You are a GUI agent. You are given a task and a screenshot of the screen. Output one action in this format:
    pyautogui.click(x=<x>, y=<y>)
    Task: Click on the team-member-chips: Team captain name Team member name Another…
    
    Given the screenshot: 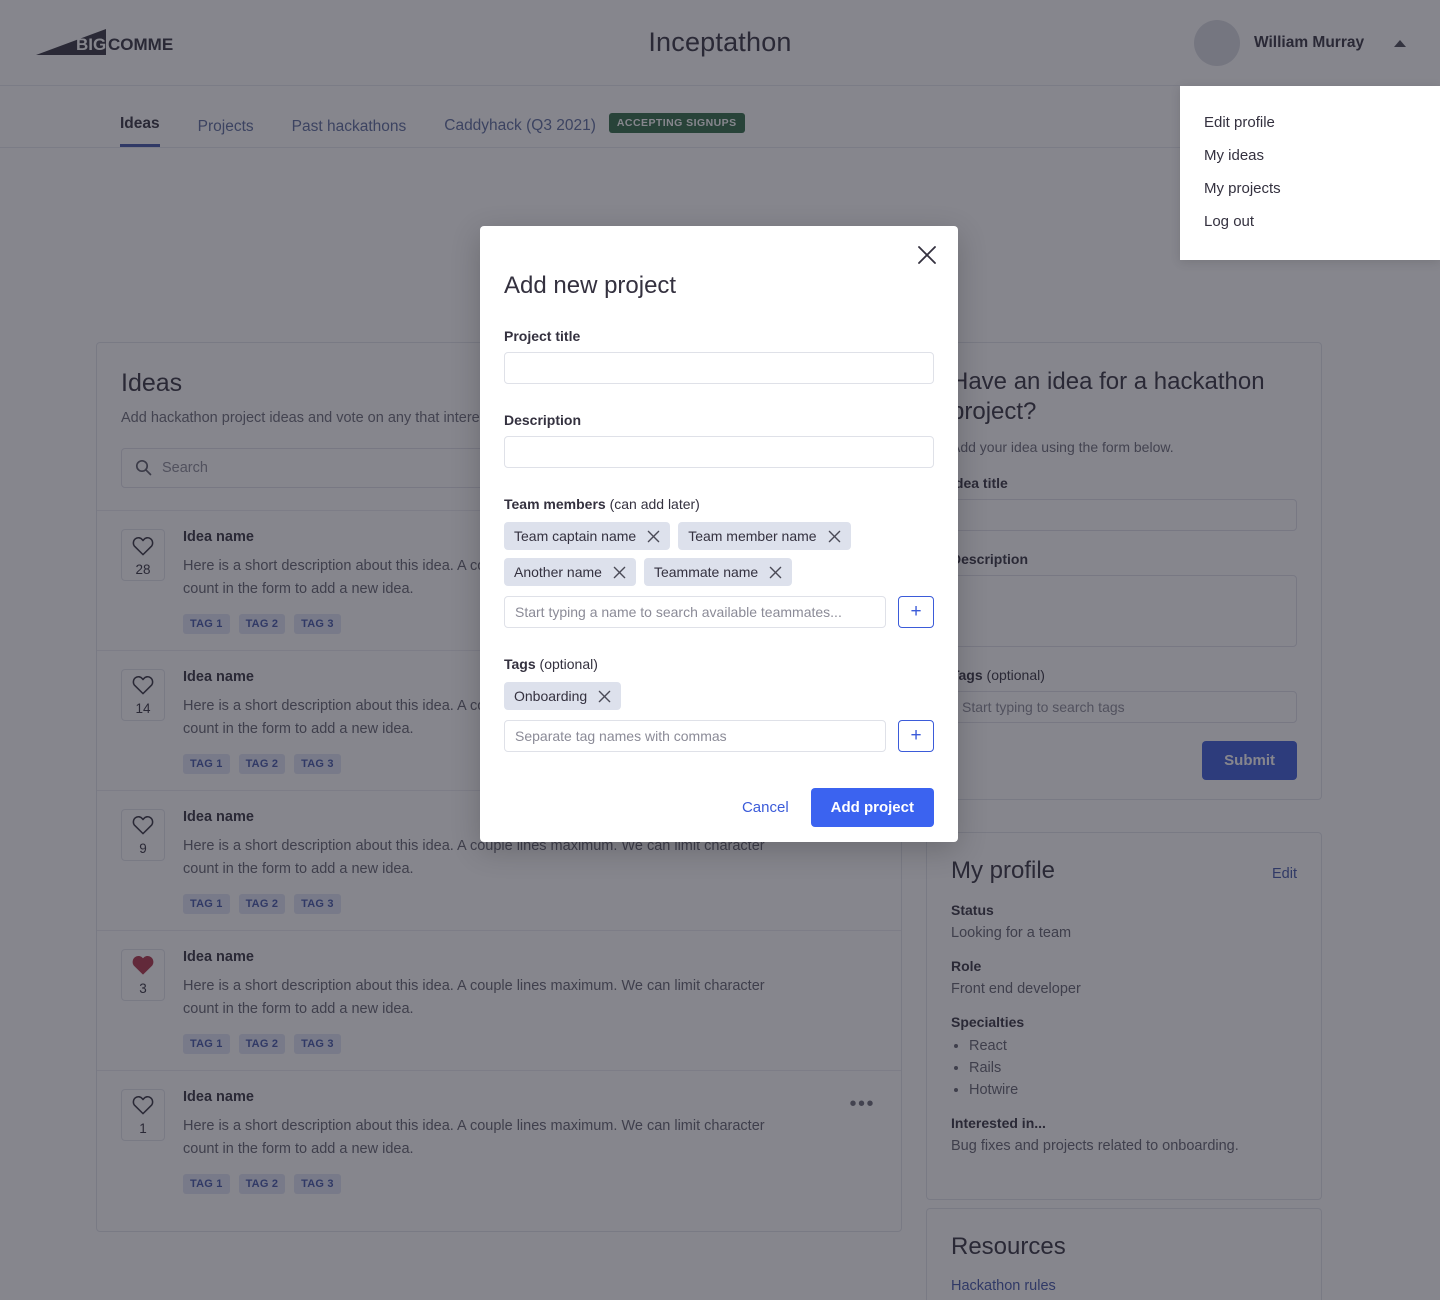 What is the action you would take?
    pyautogui.click(x=719, y=554)
    